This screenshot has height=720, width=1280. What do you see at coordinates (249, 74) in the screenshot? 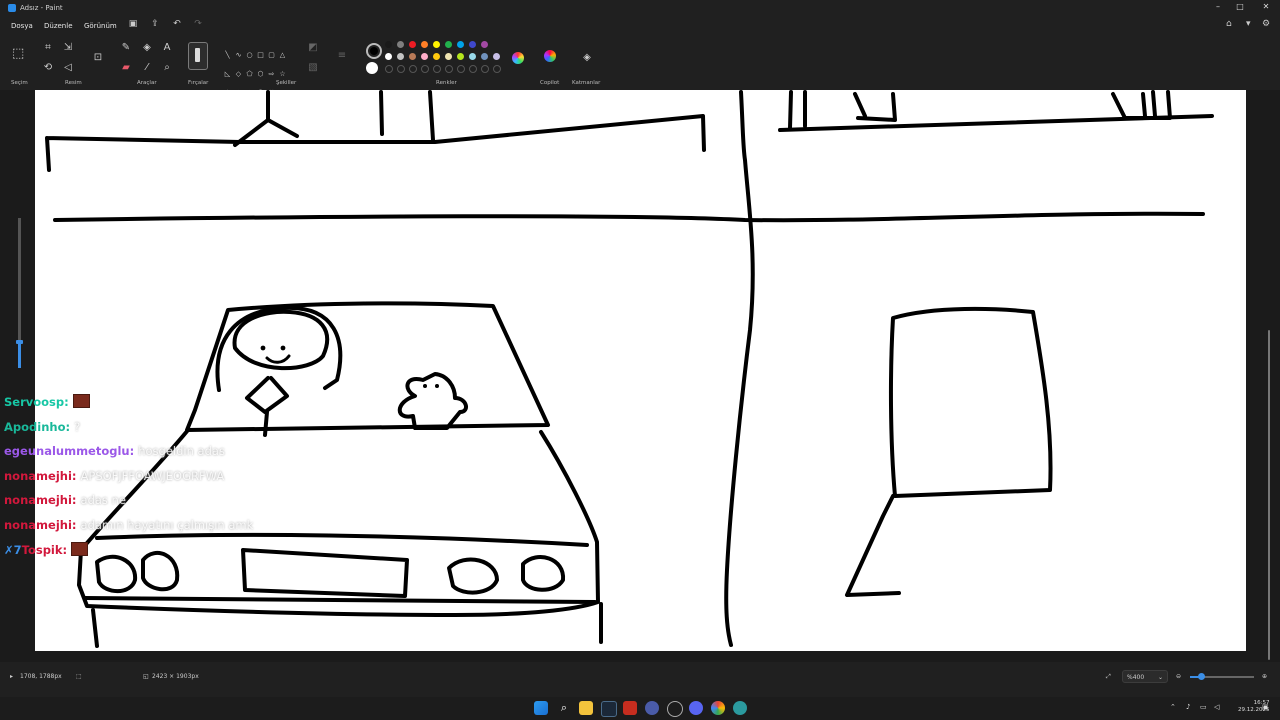
I see `pentagon-shape-icon: ⬠` at bounding box center [249, 74].